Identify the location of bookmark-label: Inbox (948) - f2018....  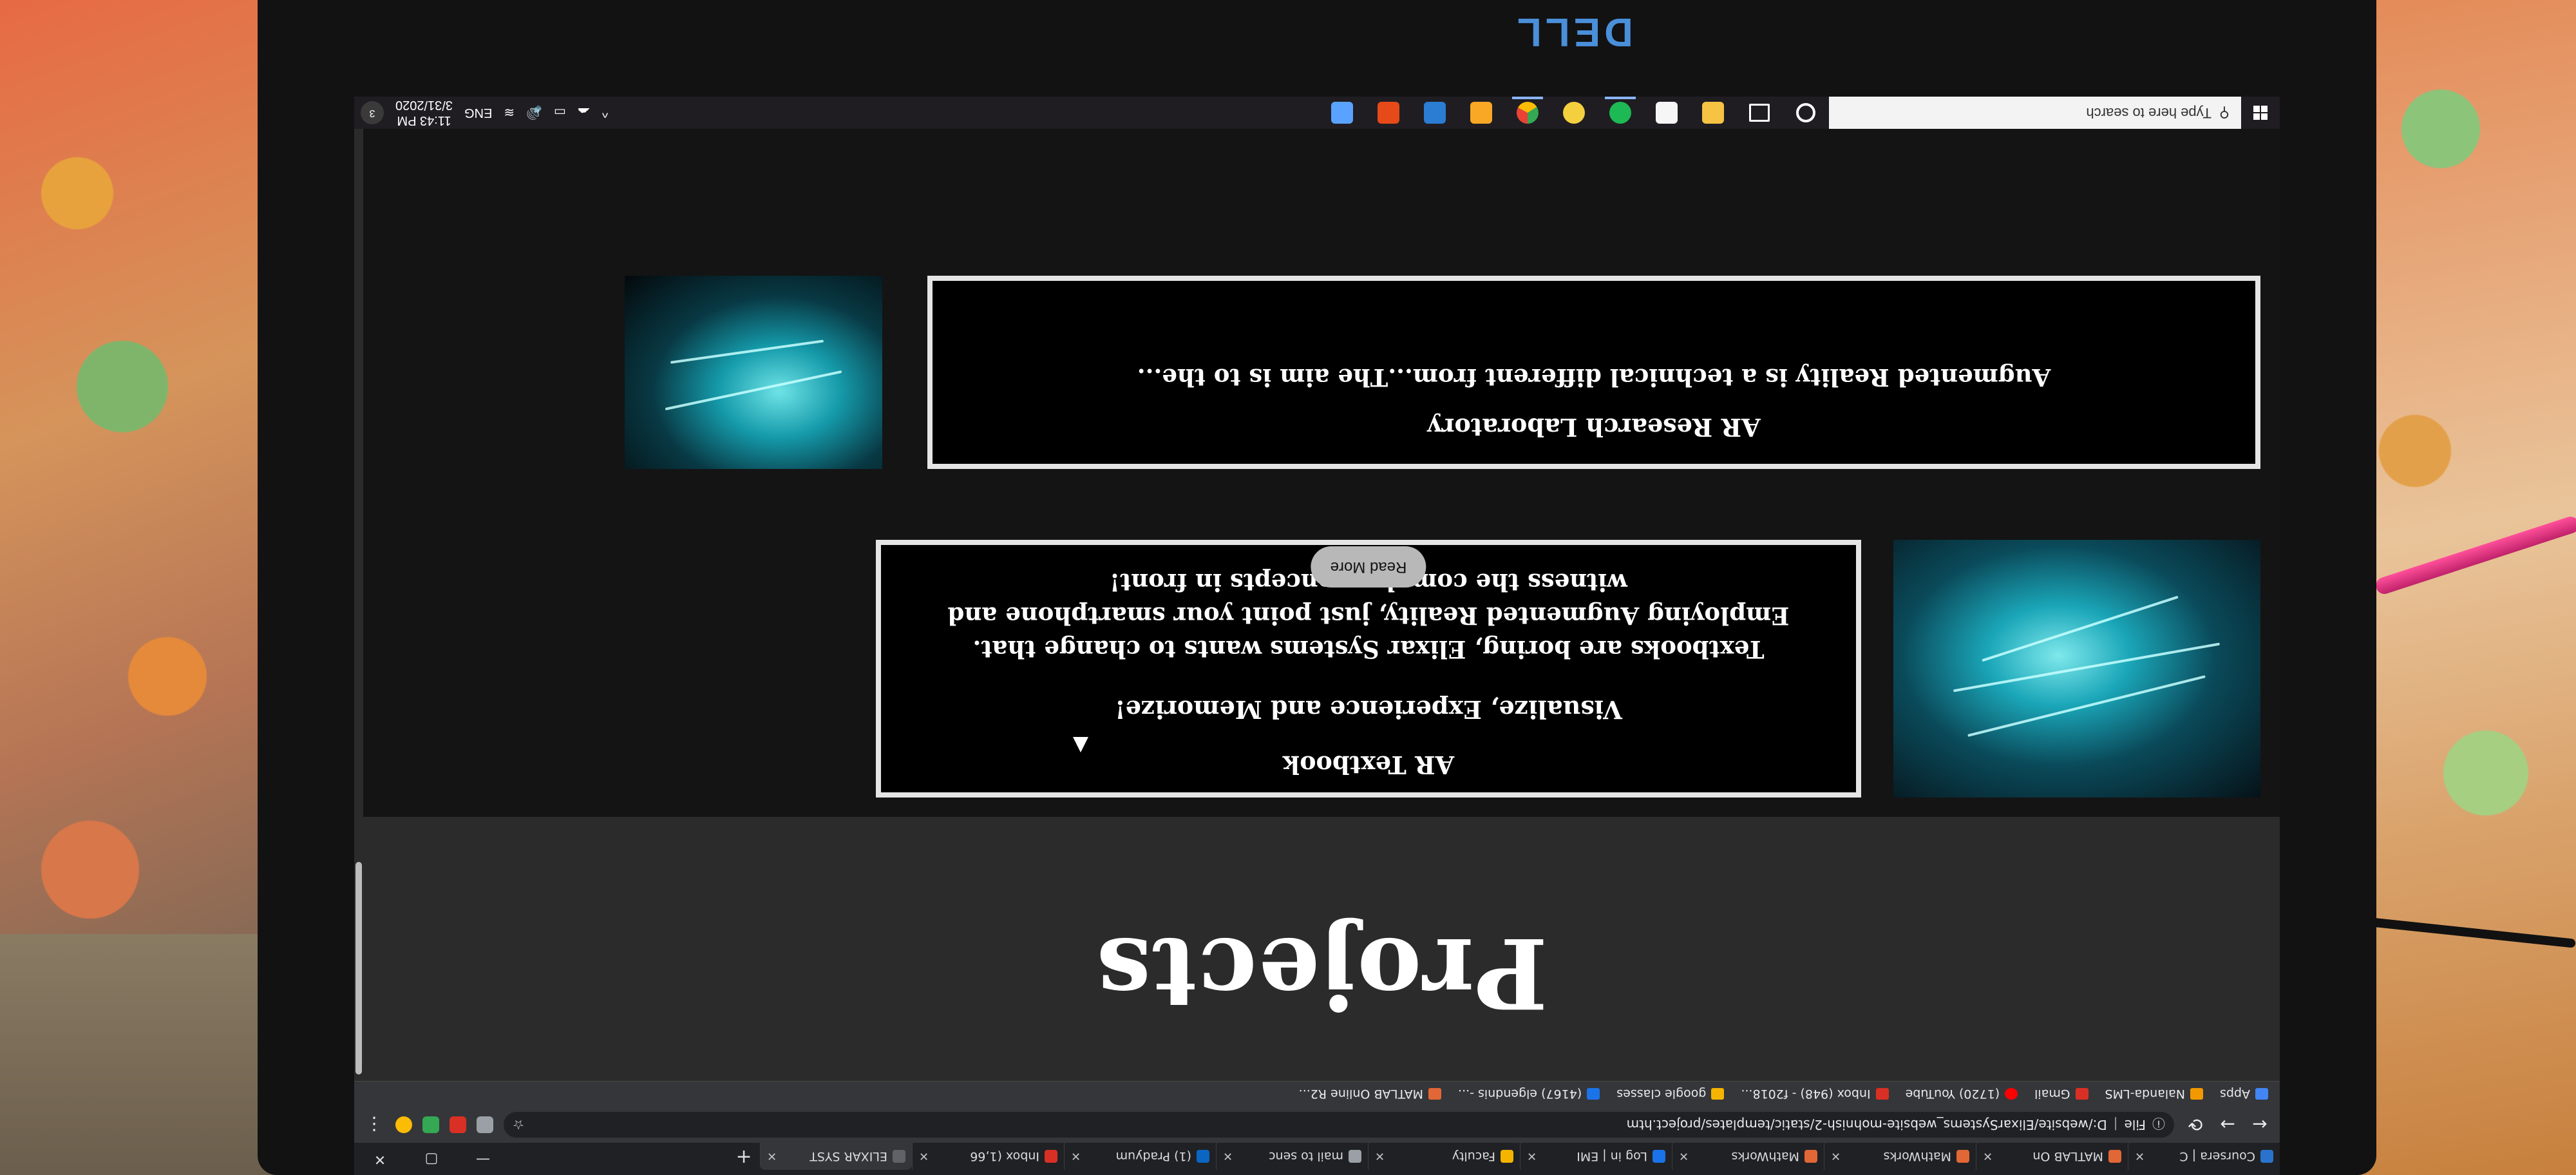
(1806, 1094).